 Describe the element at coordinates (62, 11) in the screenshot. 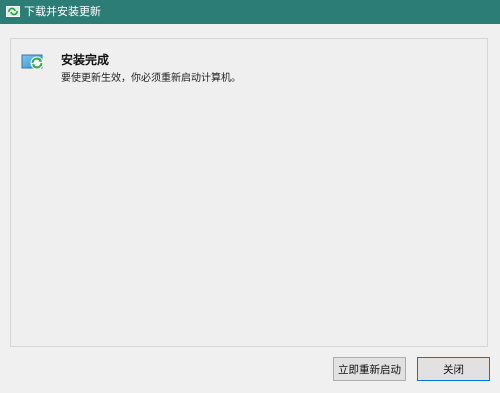

I see `window-title: 下载并安装更新` at that location.